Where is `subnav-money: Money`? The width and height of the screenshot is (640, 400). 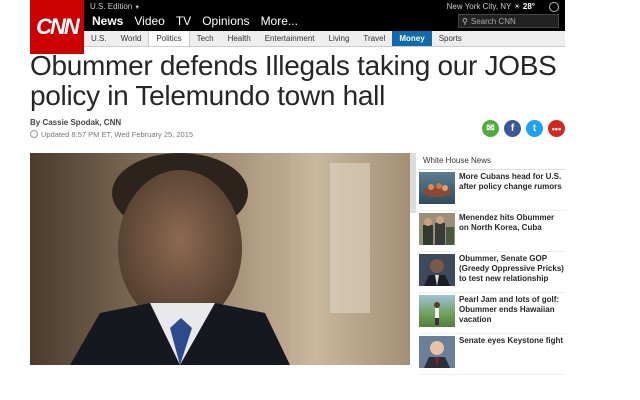 subnav-money: Money is located at coordinates (412, 38).